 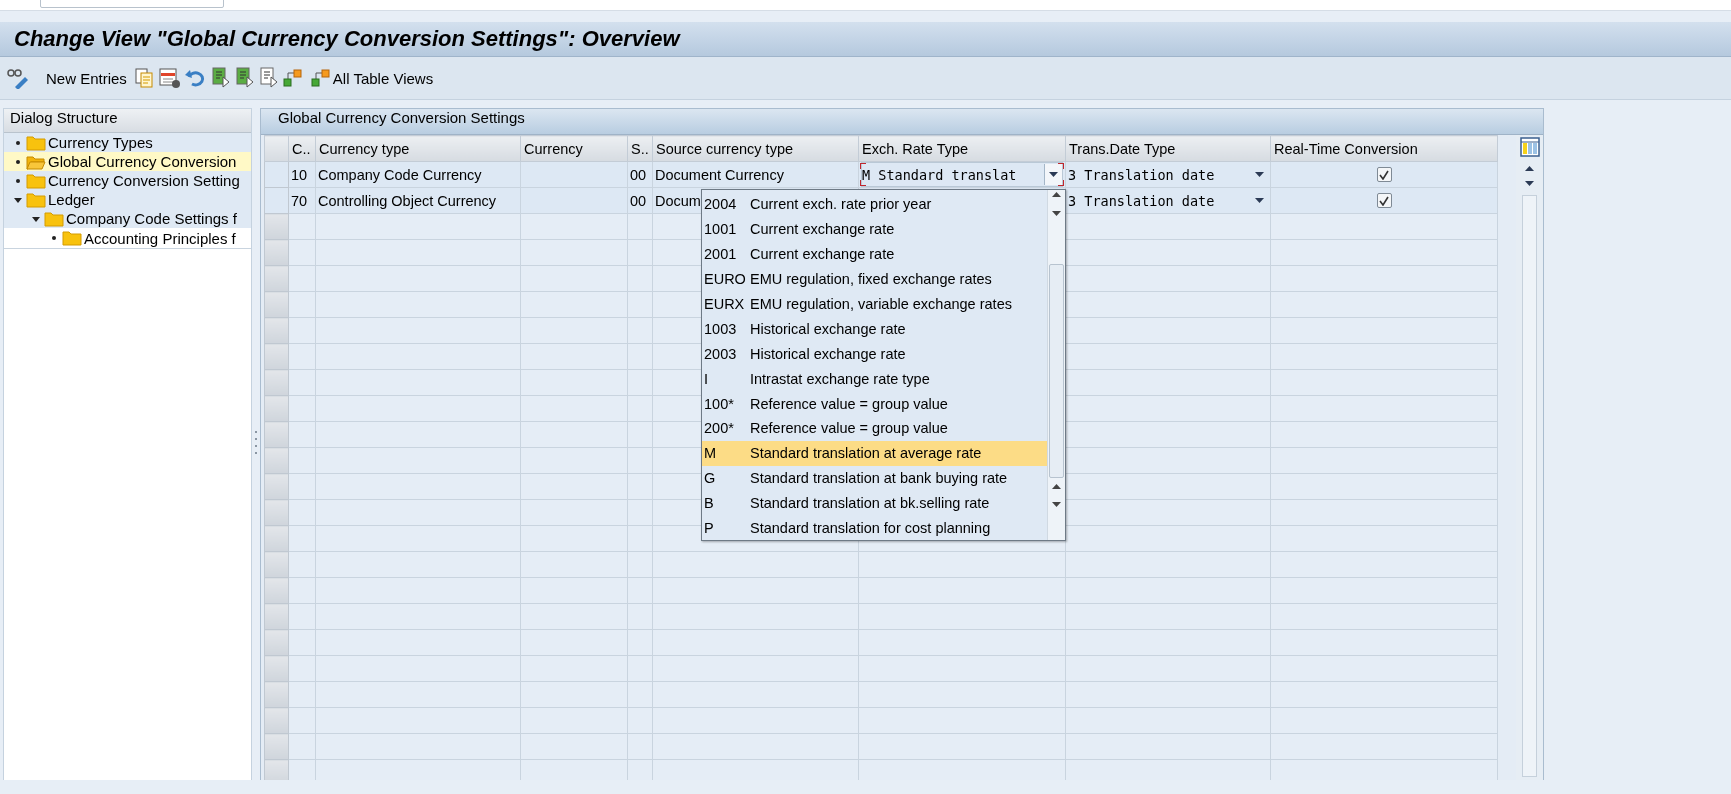 I want to click on panel-title: Dialog Structure, so click(x=127, y=121).